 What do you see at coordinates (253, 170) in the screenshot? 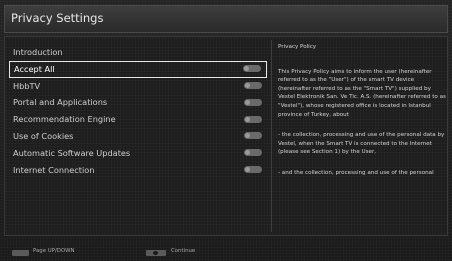
I see `internet-connection-toggle` at bounding box center [253, 170].